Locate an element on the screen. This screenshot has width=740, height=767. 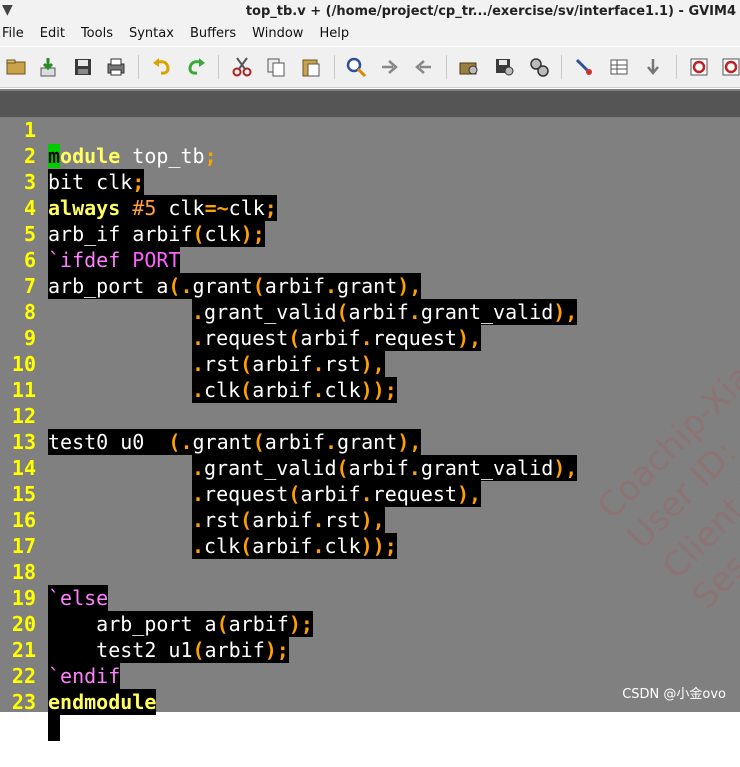
line-text is located at coordinates (54, 728).